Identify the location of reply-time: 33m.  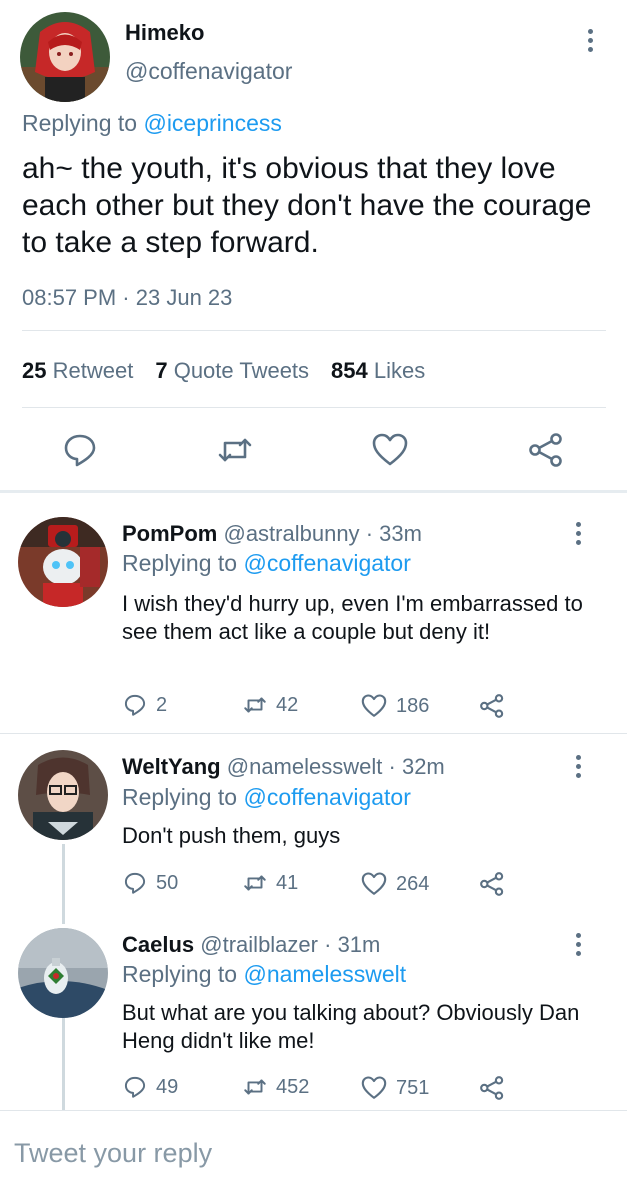
(400, 533).